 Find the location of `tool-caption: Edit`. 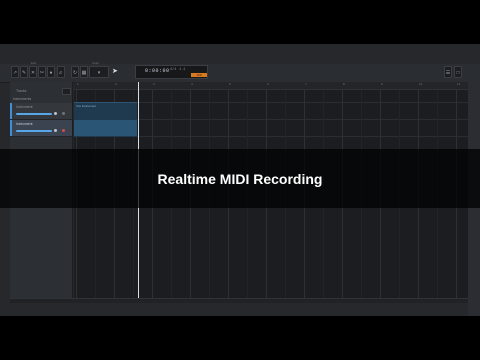

tool-caption: Edit is located at coordinates (34, 63).